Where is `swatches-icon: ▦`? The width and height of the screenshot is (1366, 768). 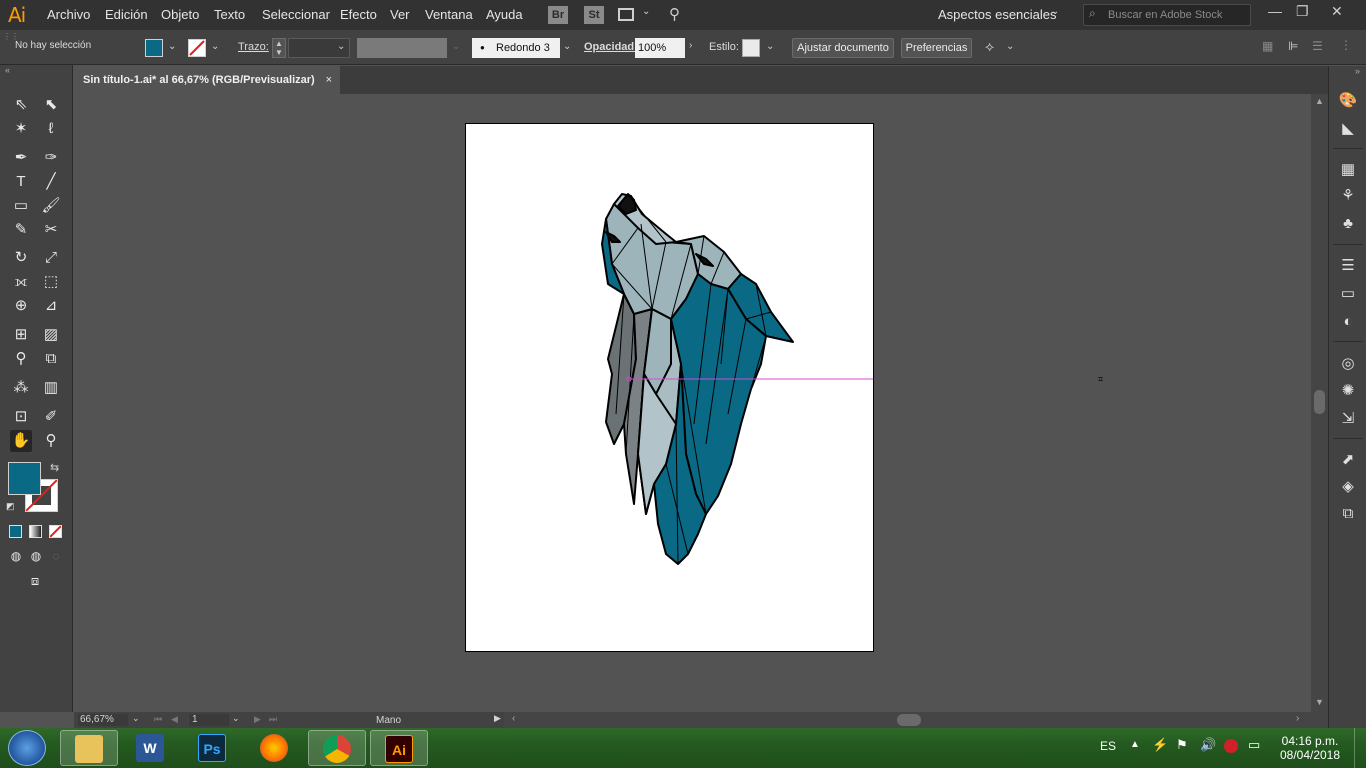 swatches-icon: ▦ is located at coordinates (1348, 170).